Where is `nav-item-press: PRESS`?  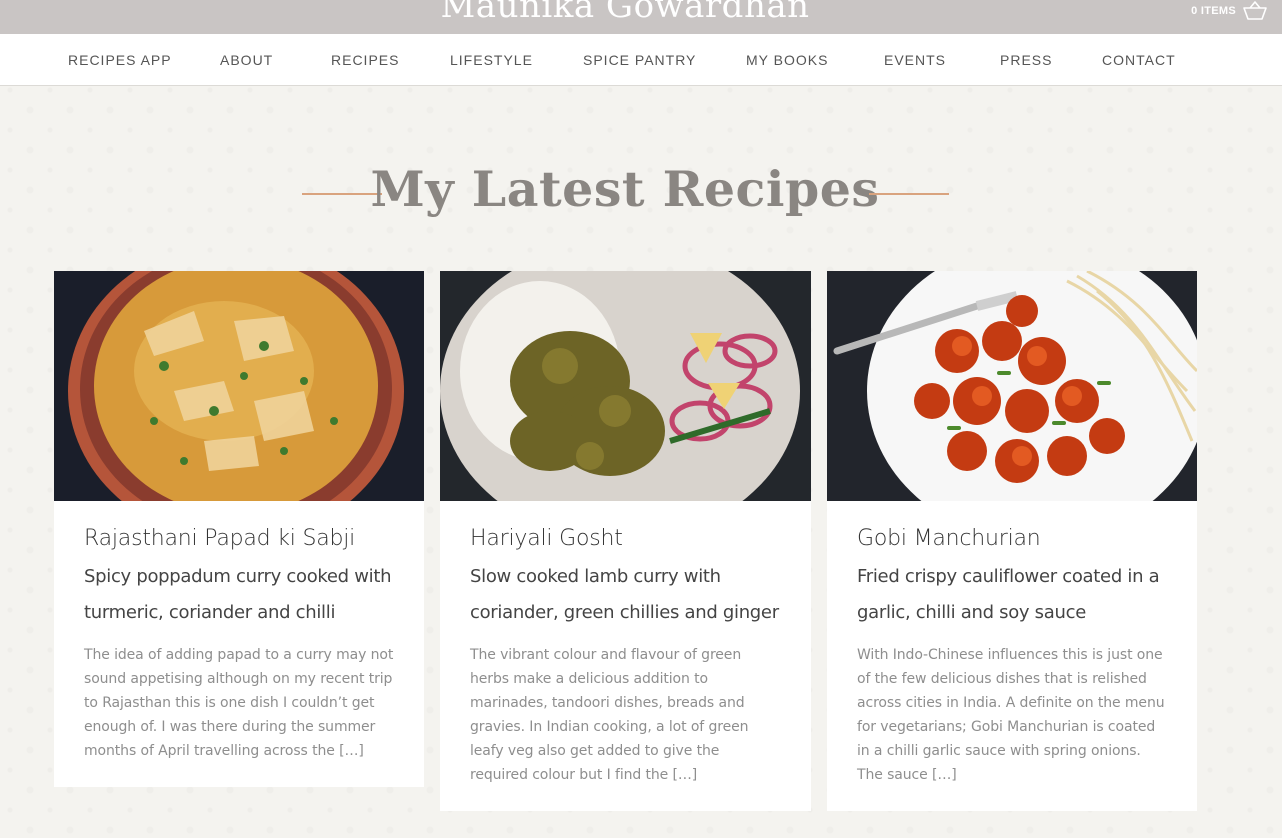 nav-item-press: PRESS is located at coordinates (1026, 60).